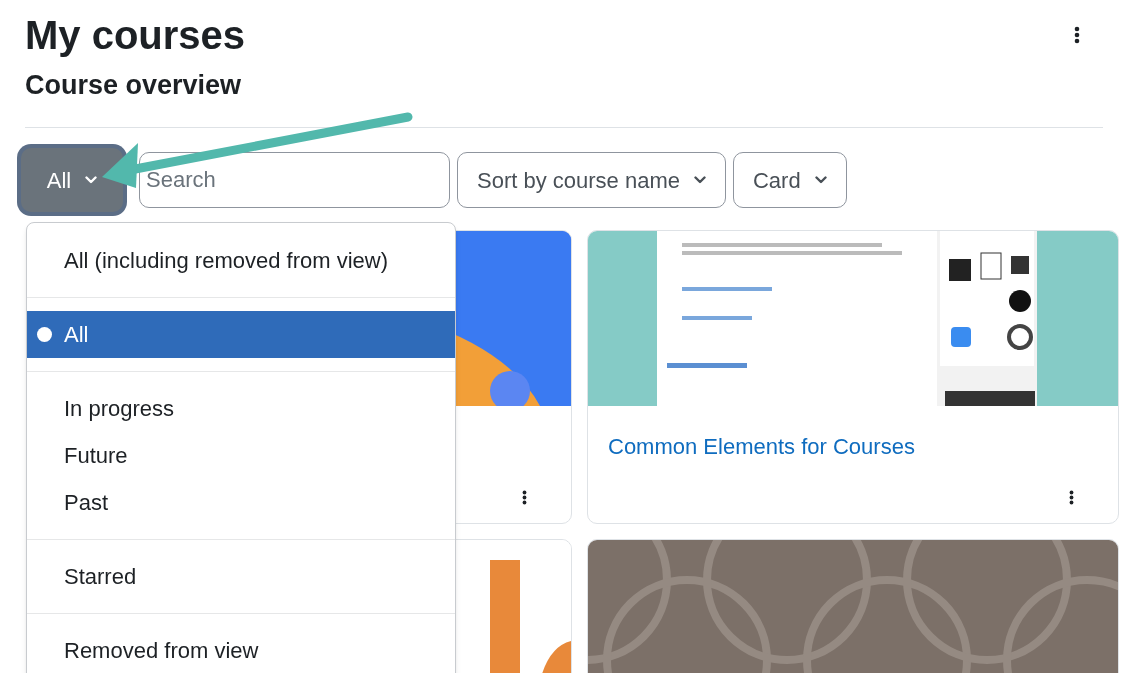  What do you see at coordinates (761, 446) in the screenshot?
I see `course-title-link: Common Elements for Courses` at bounding box center [761, 446].